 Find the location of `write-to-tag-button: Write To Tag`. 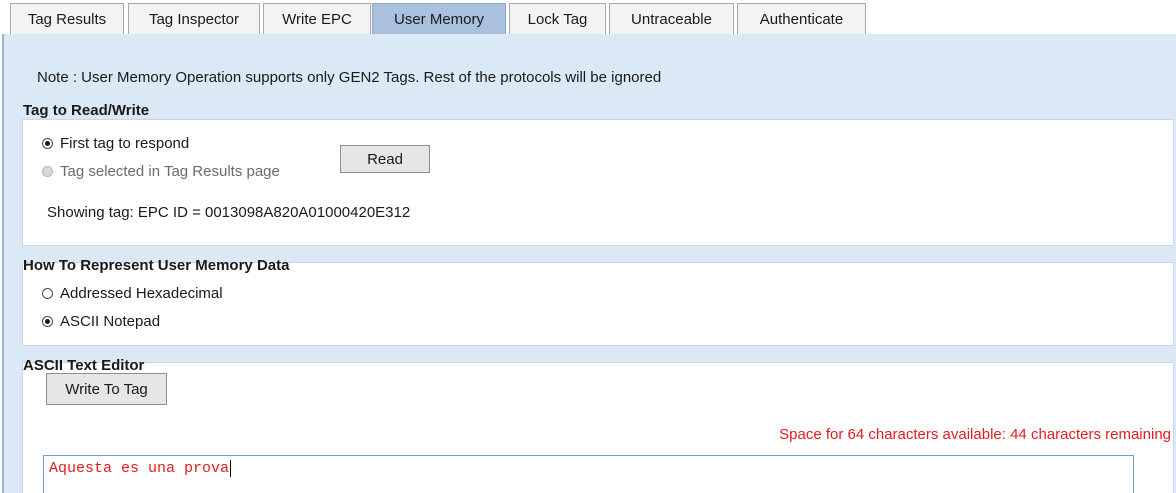

write-to-tag-button: Write To Tag is located at coordinates (106, 389).